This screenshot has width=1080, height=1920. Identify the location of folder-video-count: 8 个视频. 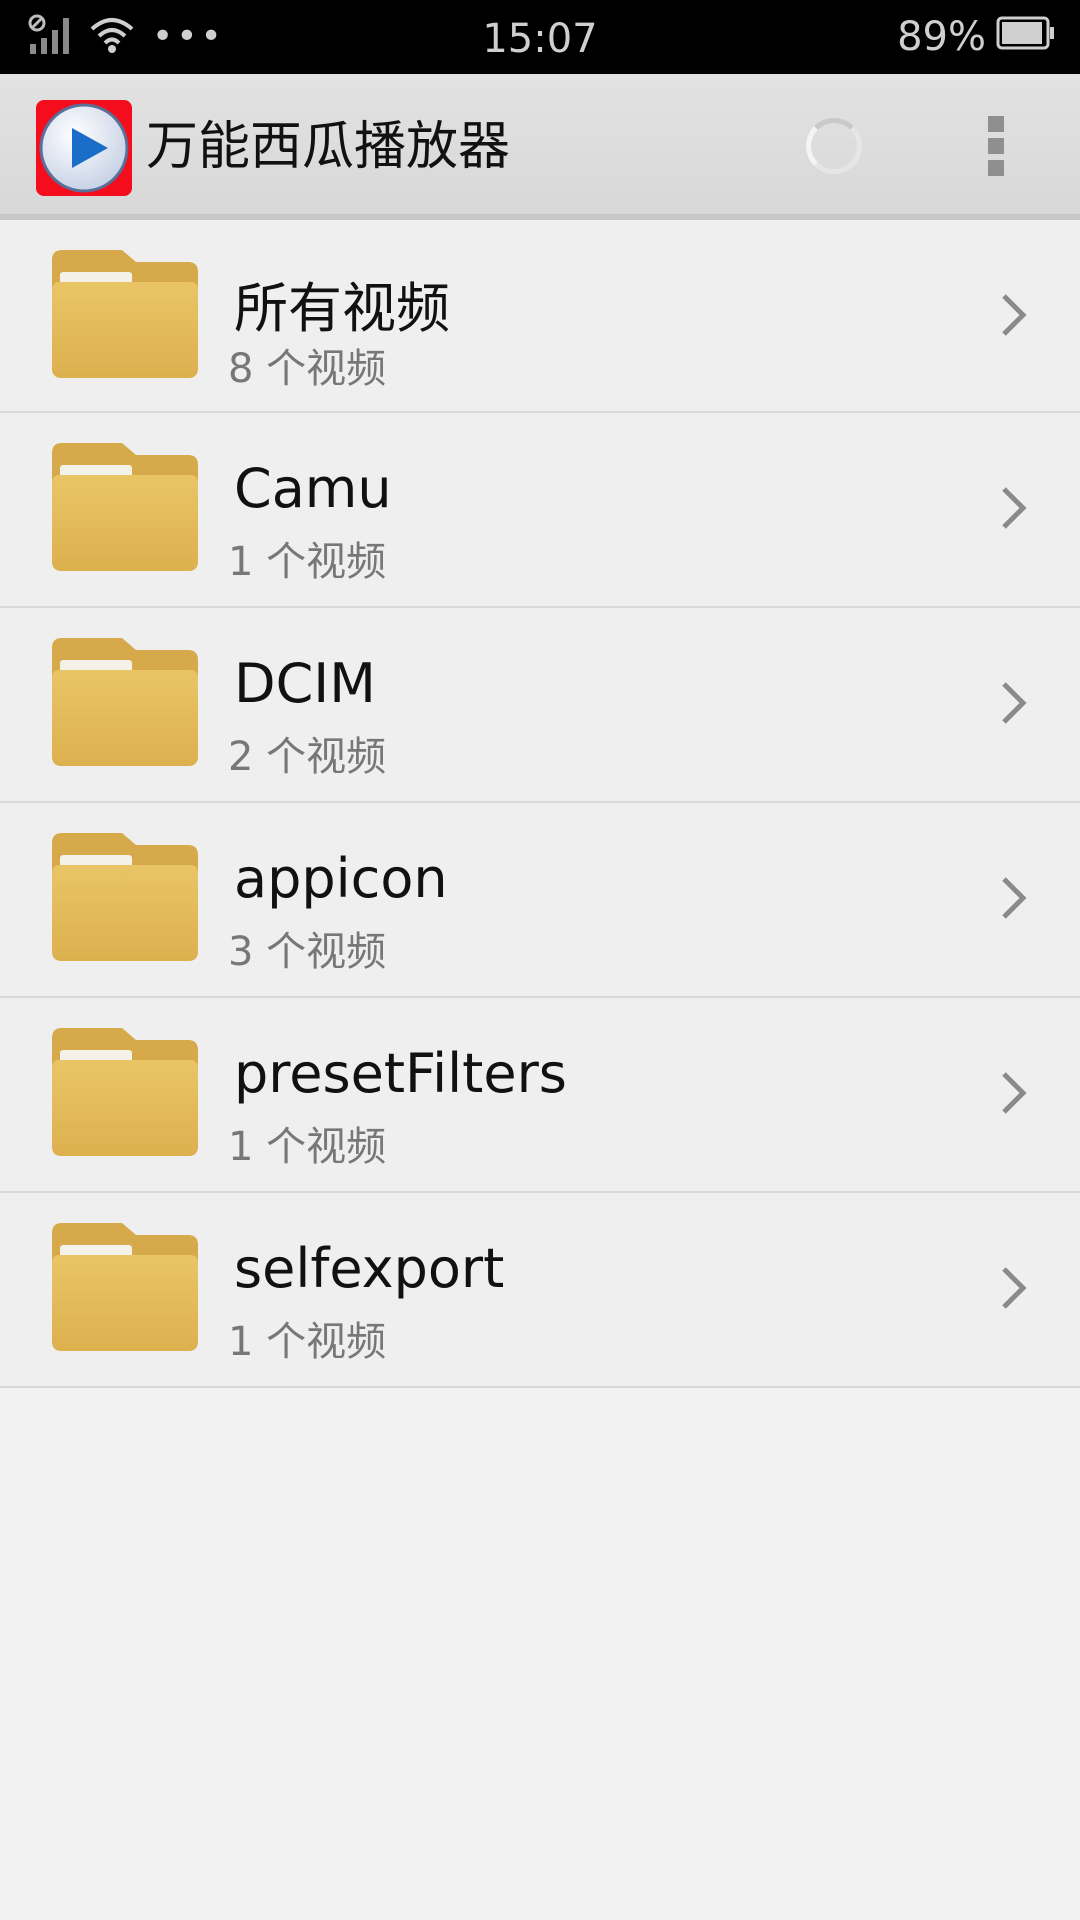
(307, 369).